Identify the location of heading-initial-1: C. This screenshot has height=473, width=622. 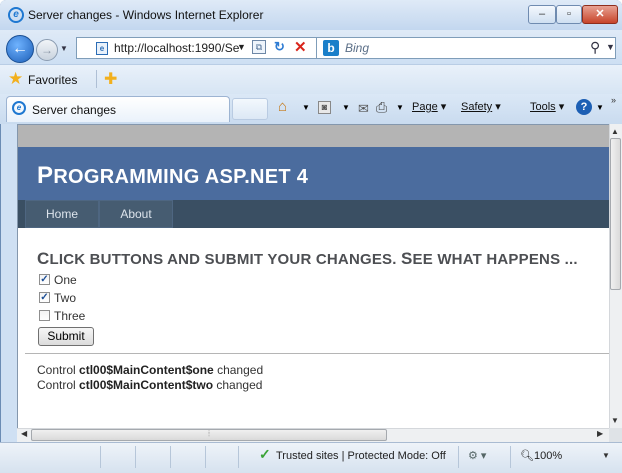
(43, 258).